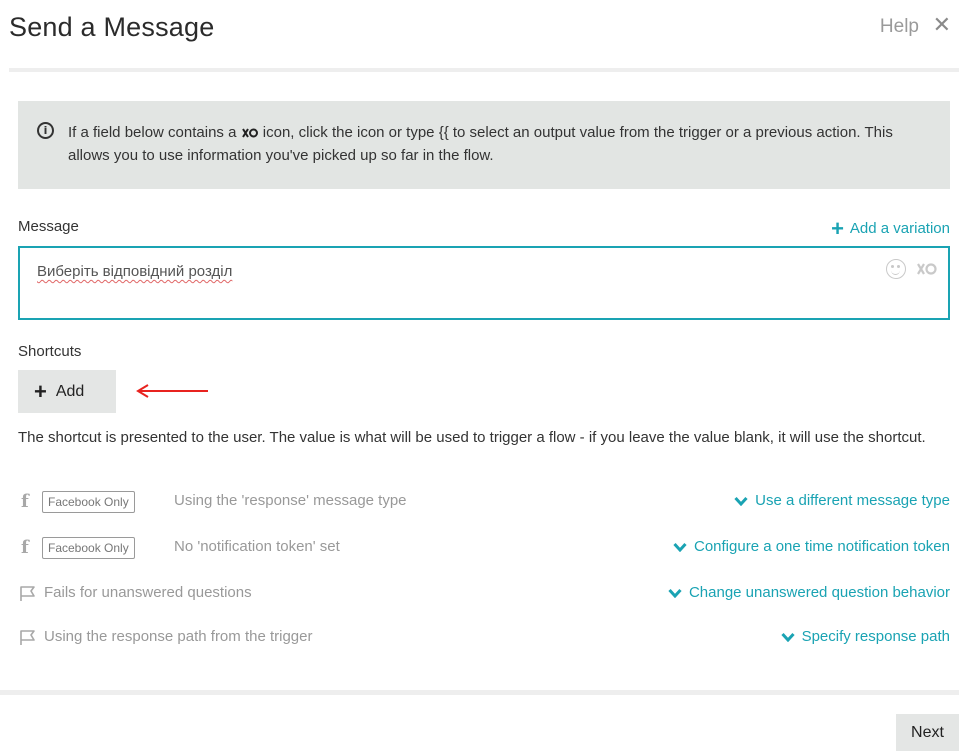  Describe the element at coordinates (134, 271) in the screenshot. I see `message-input-value: Виберіть відповідний розділ` at that location.